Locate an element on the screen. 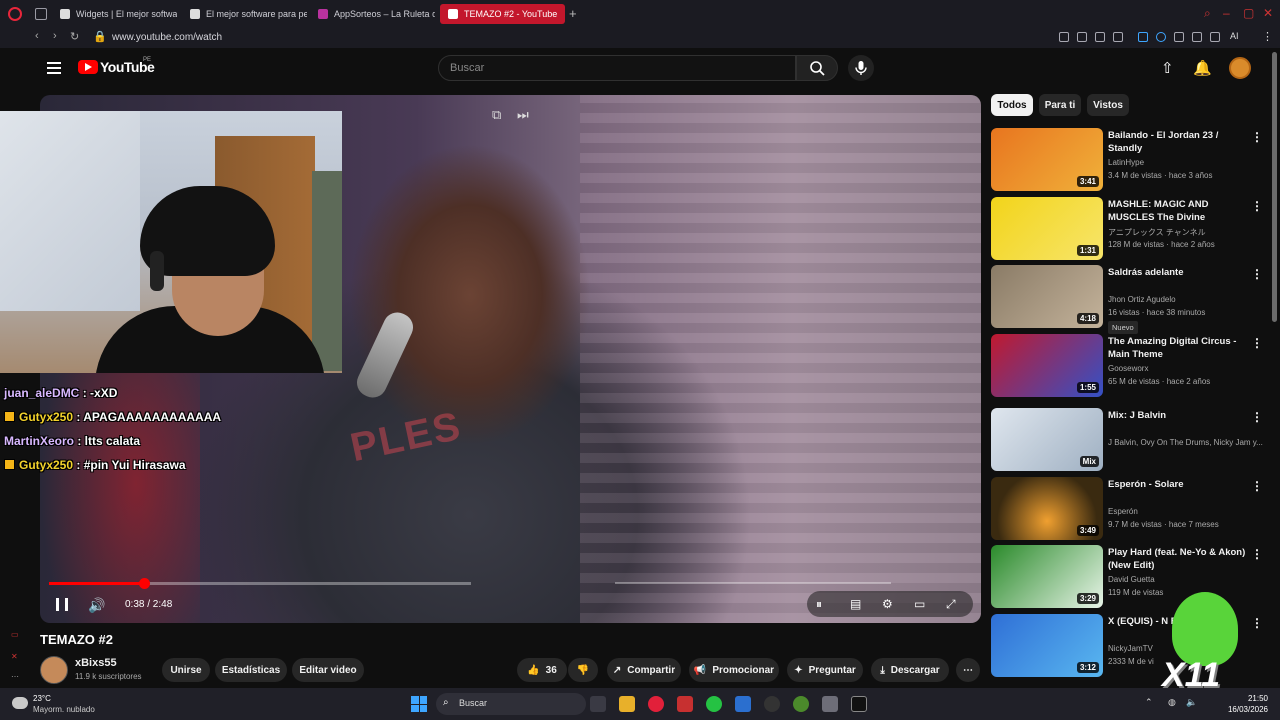 The image size is (1280, 720). recommendation-title: Bailando - El Jordan 23 / Standly is located at coordinates (1177, 142).